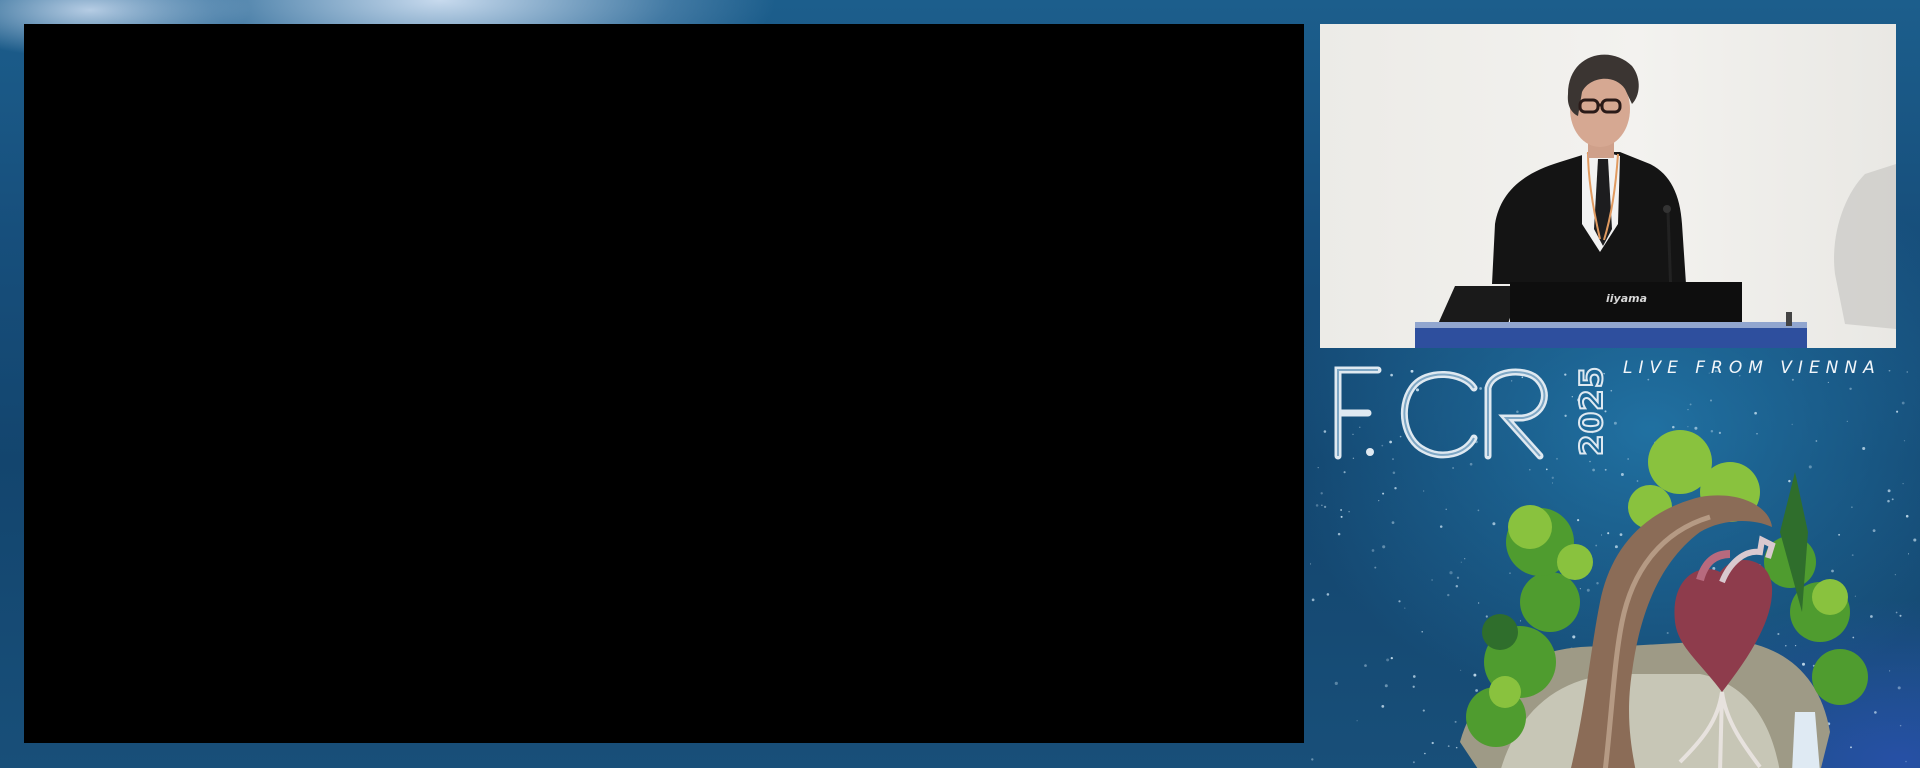 The image size is (1920, 768). I want to click on speaker-video: iiyama, so click(1608, 186).